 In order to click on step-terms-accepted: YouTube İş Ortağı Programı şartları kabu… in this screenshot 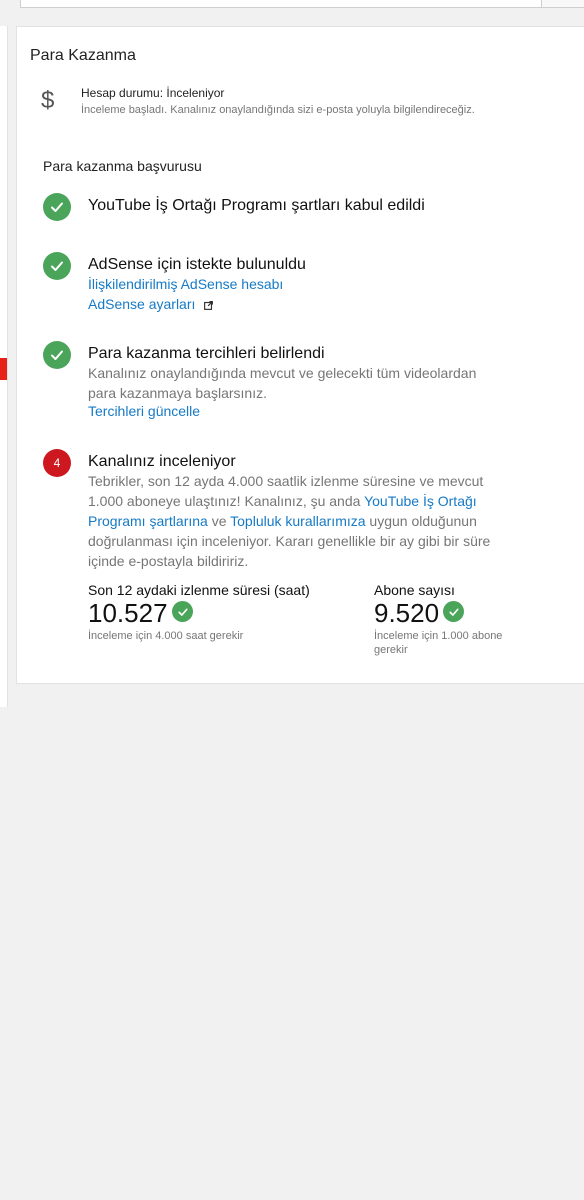, I will do `click(256, 205)`.